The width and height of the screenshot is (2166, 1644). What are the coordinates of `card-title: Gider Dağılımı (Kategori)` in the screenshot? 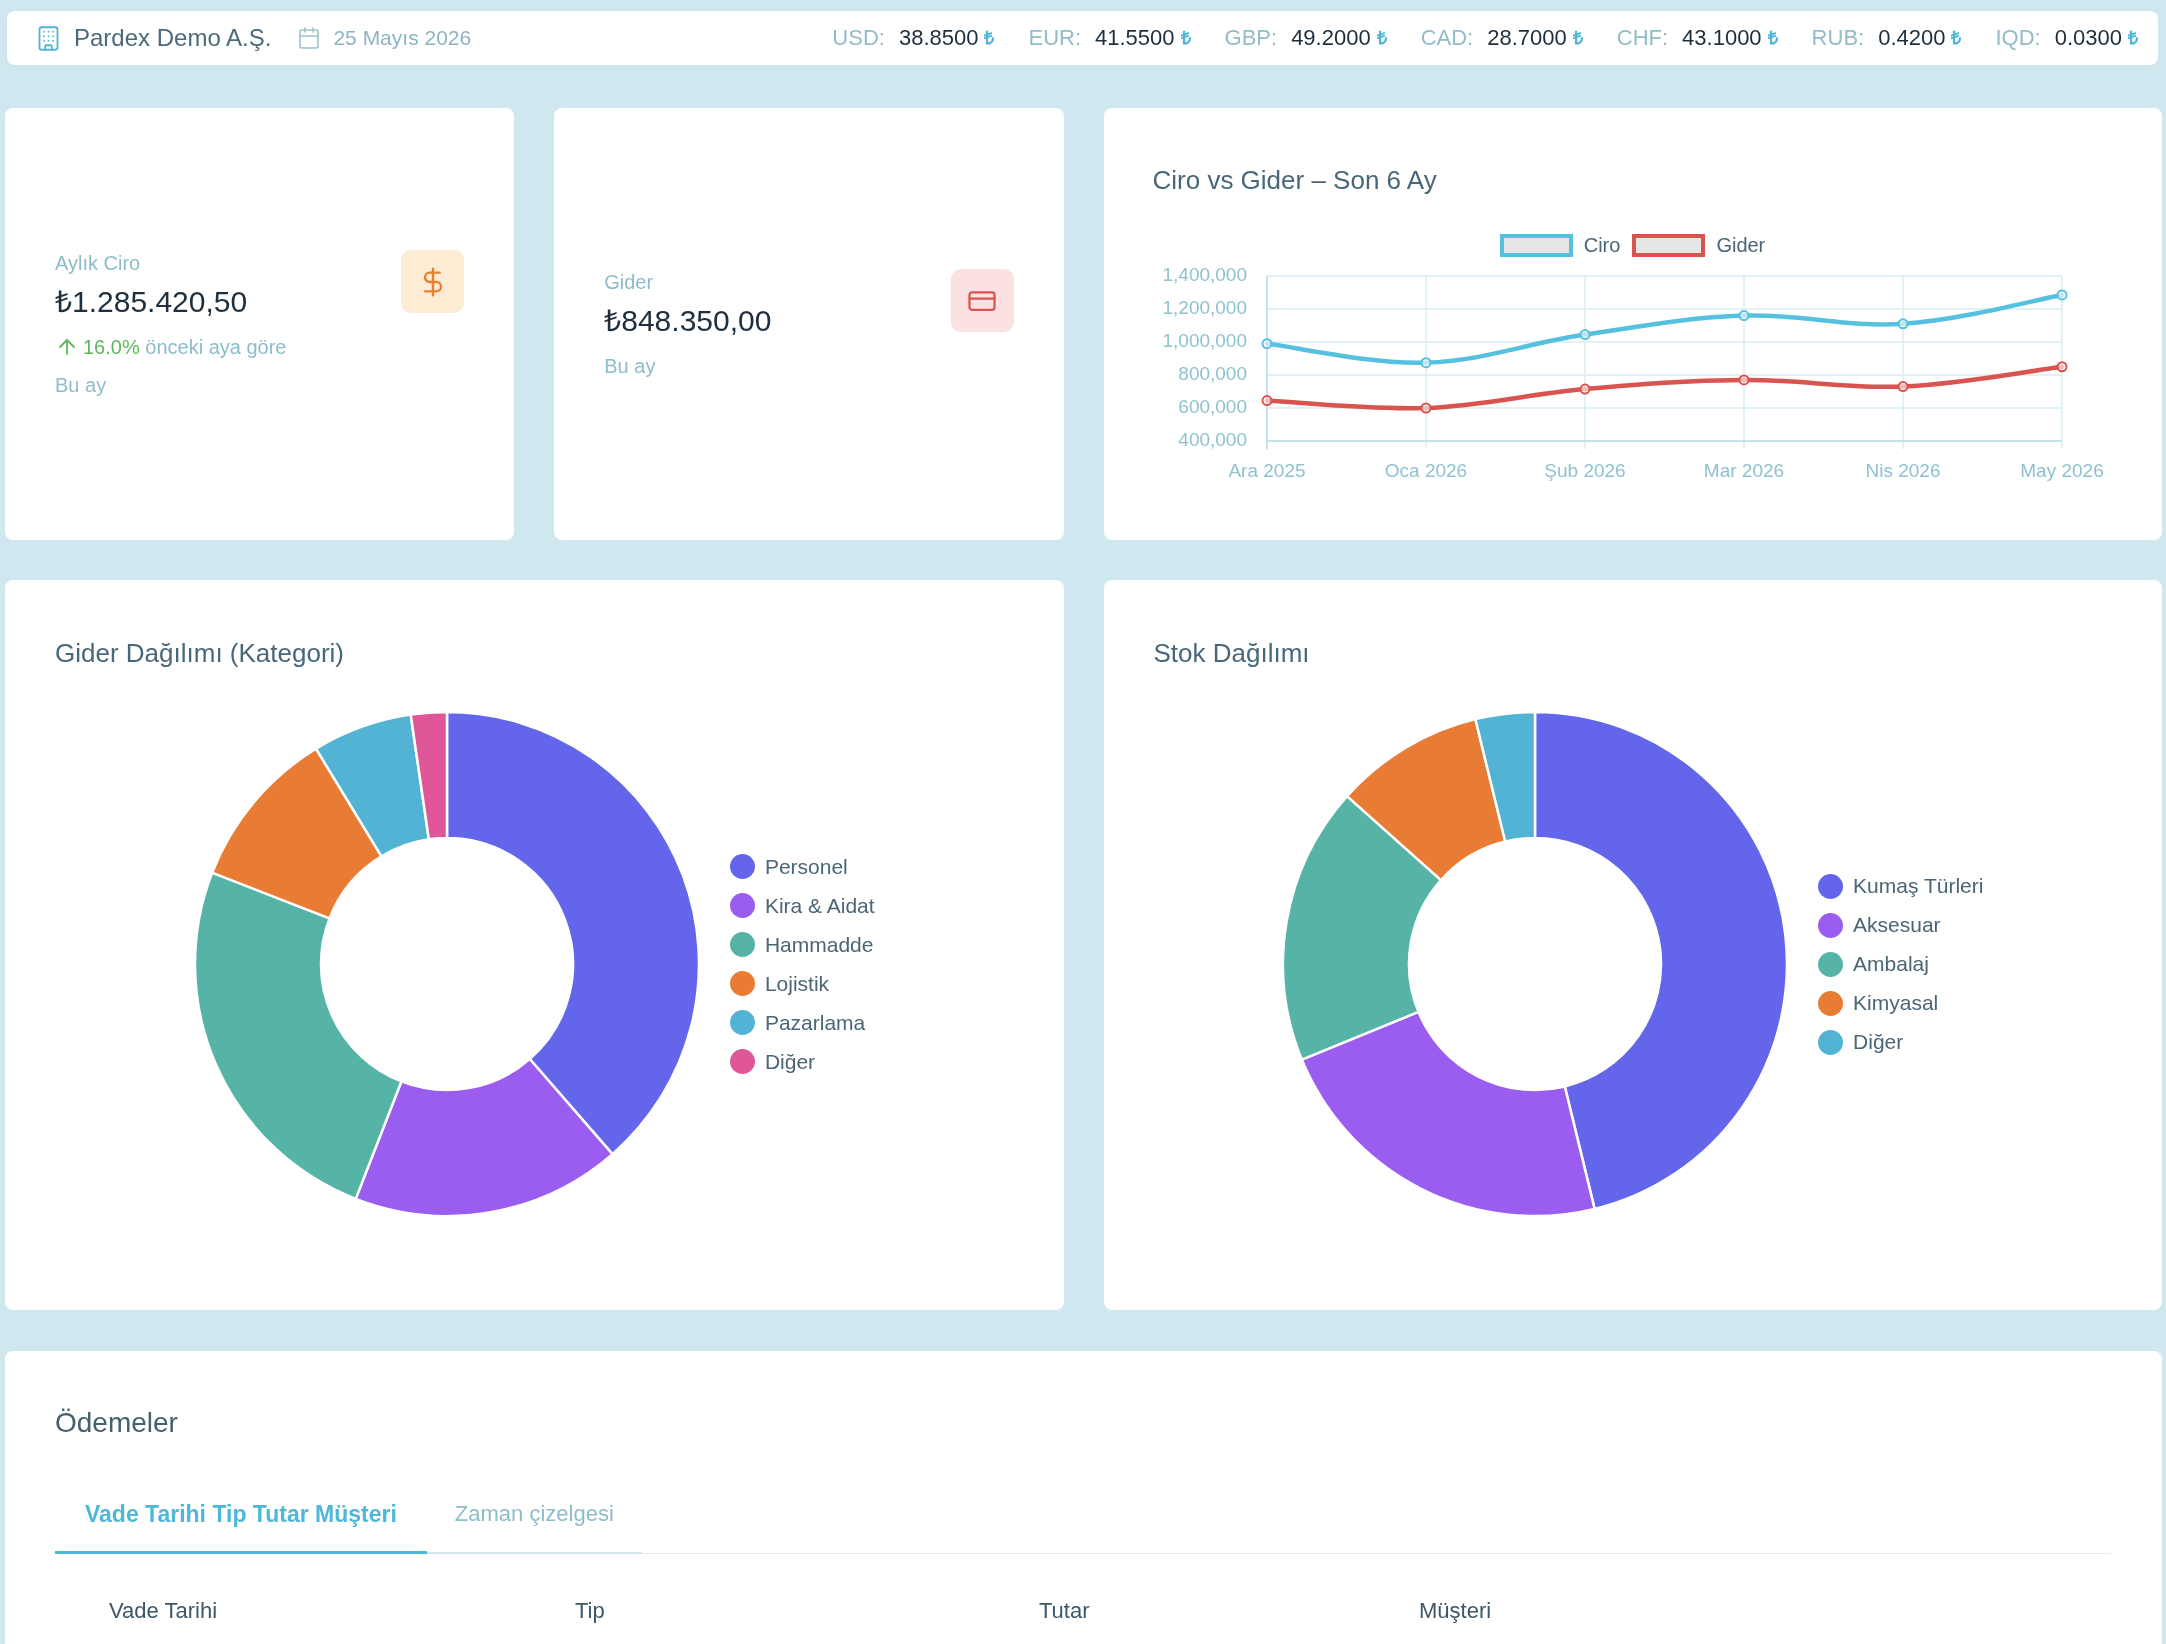 It's located at (200, 653).